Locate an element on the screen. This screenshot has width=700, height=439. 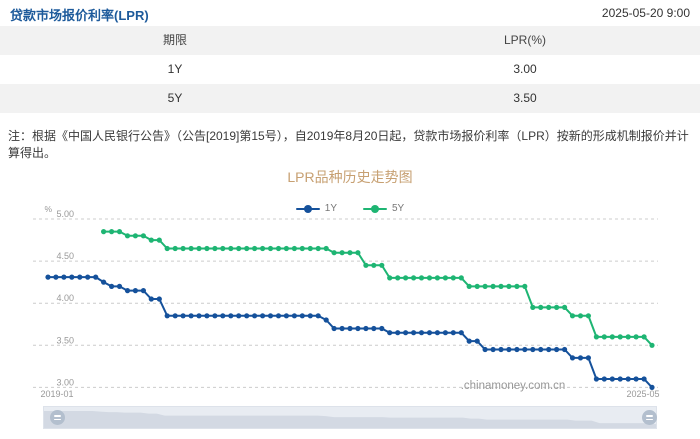
svg-text: 4.00 is located at coordinates (65, 298).